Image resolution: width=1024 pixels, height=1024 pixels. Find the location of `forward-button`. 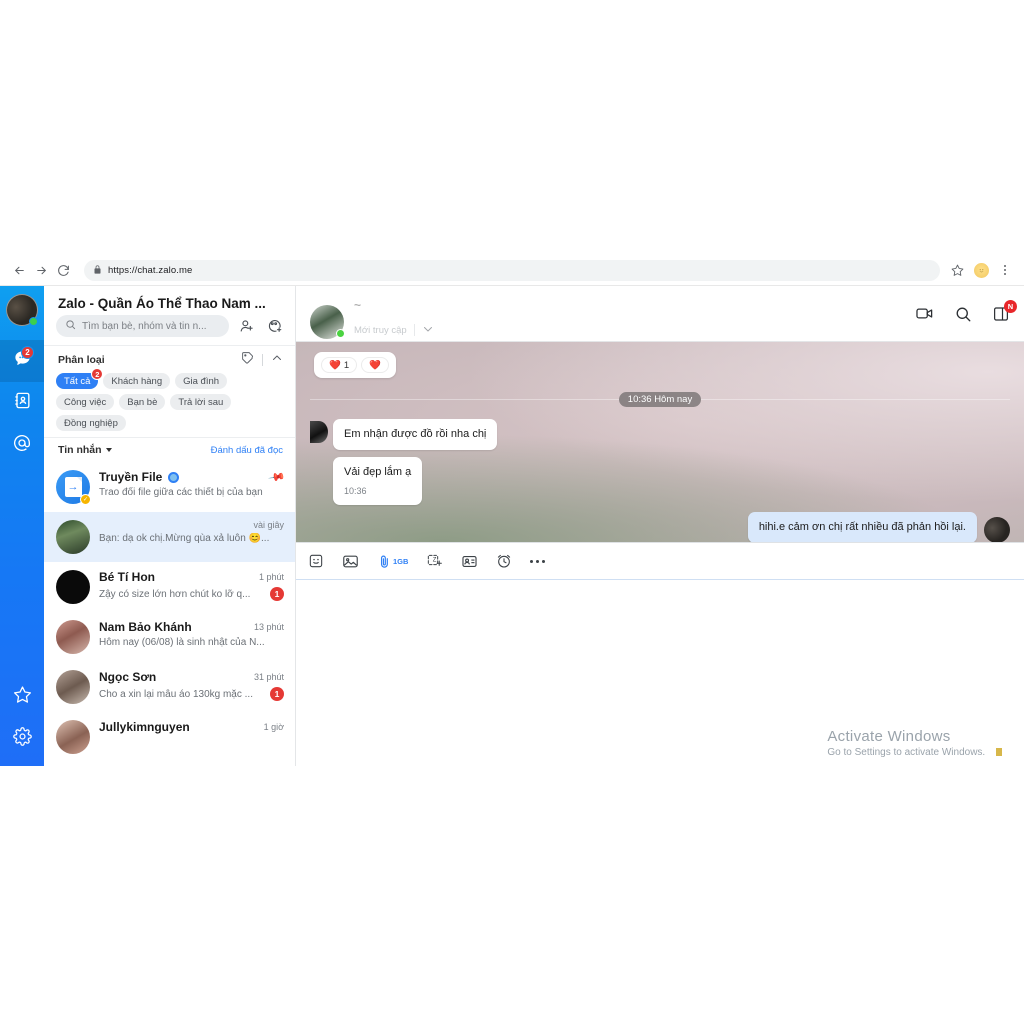

forward-button is located at coordinates (41, 270).